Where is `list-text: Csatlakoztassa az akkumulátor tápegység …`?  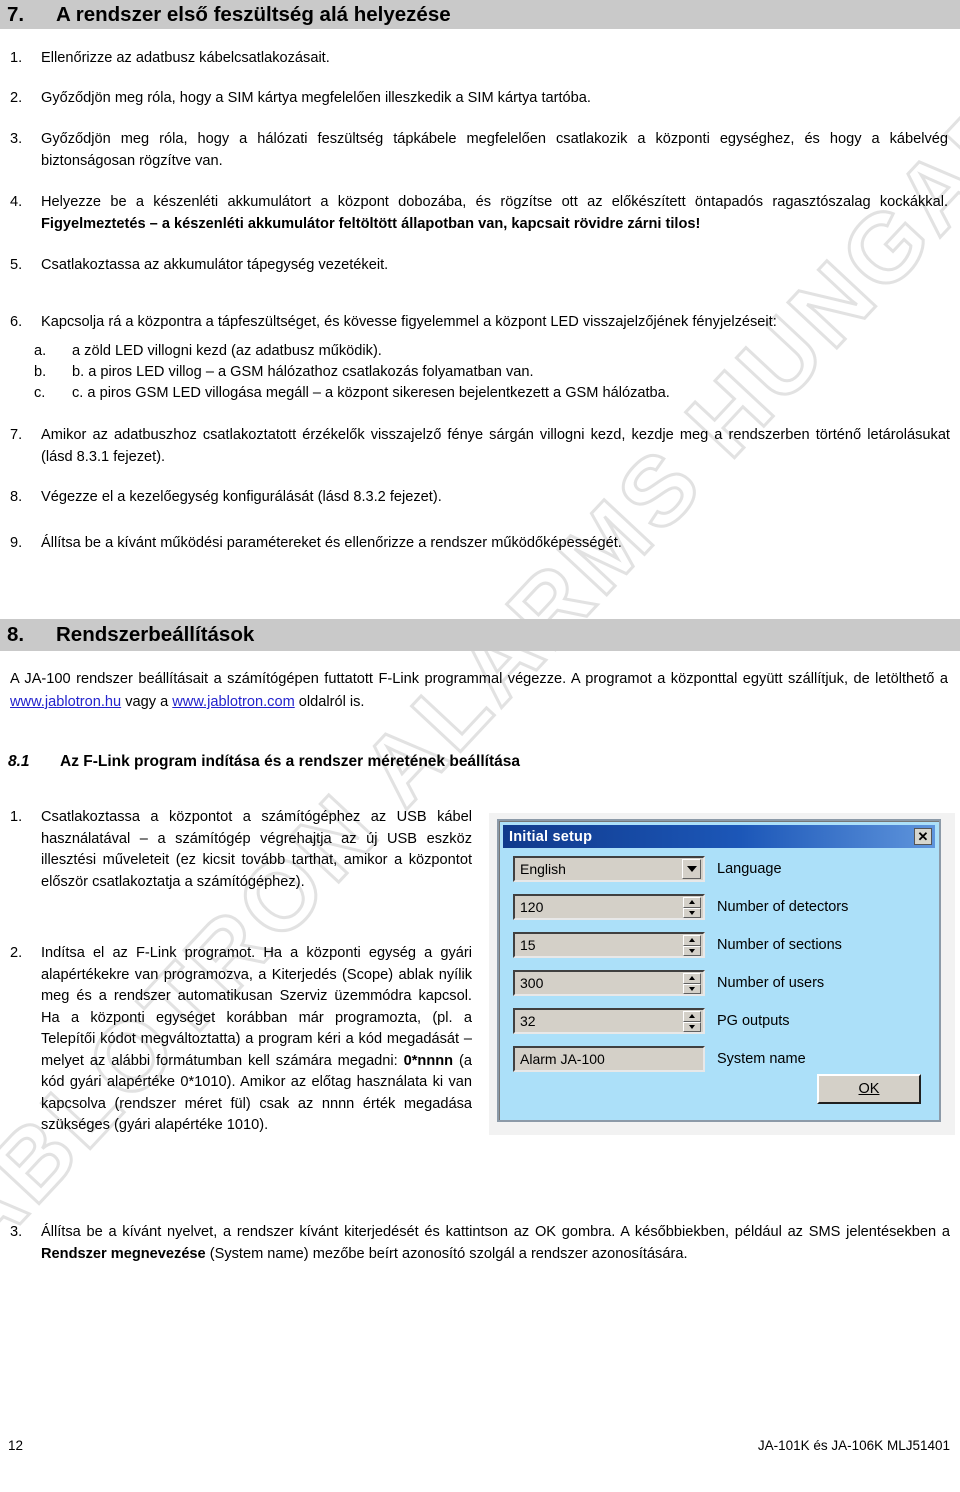
list-text: Csatlakoztassa az akkumulátor tápegység … is located at coordinates (215, 265).